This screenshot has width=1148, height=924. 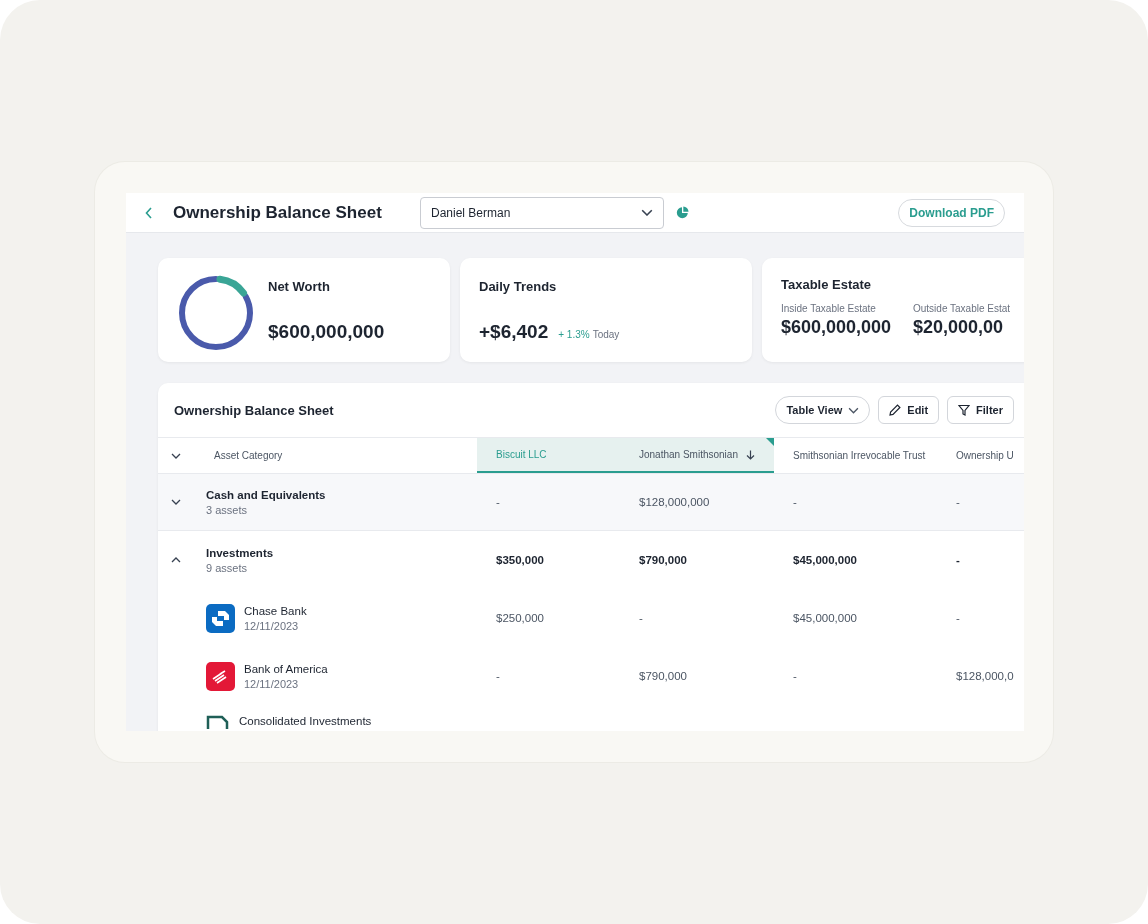 What do you see at coordinates (520, 560) in the screenshot?
I see `table-cell-text: $350,000` at bounding box center [520, 560].